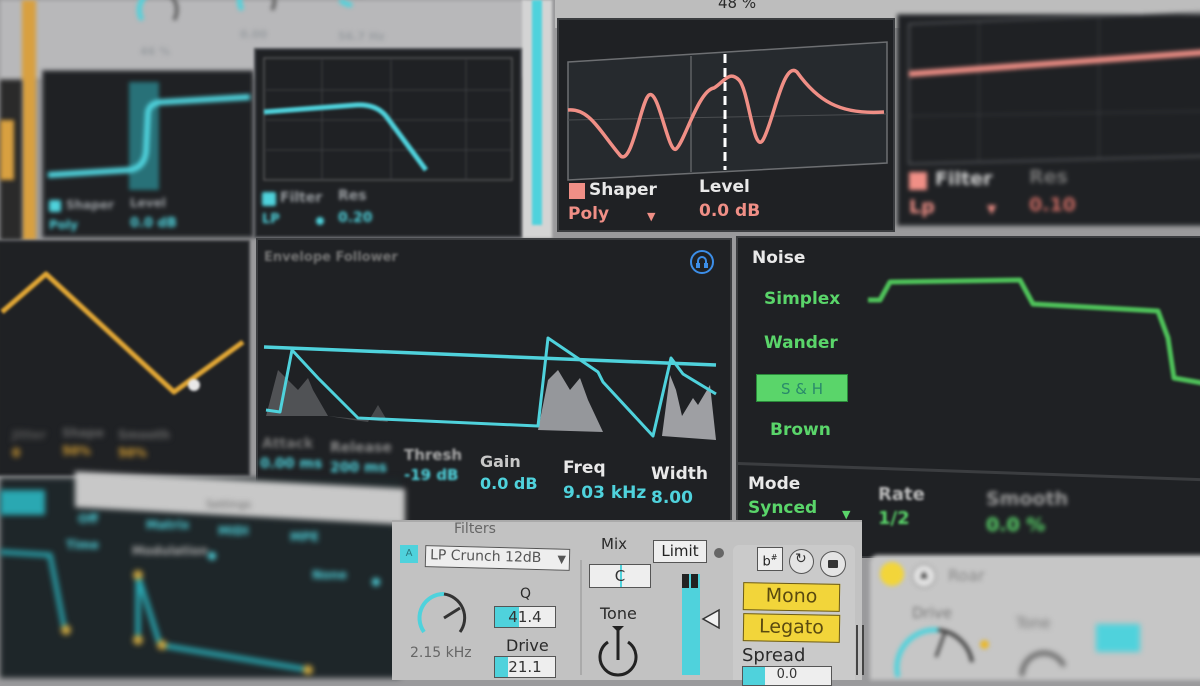 This screenshot has width=1200, height=686. I want to click on env-param-label-thresh: Thresh, so click(433, 455).